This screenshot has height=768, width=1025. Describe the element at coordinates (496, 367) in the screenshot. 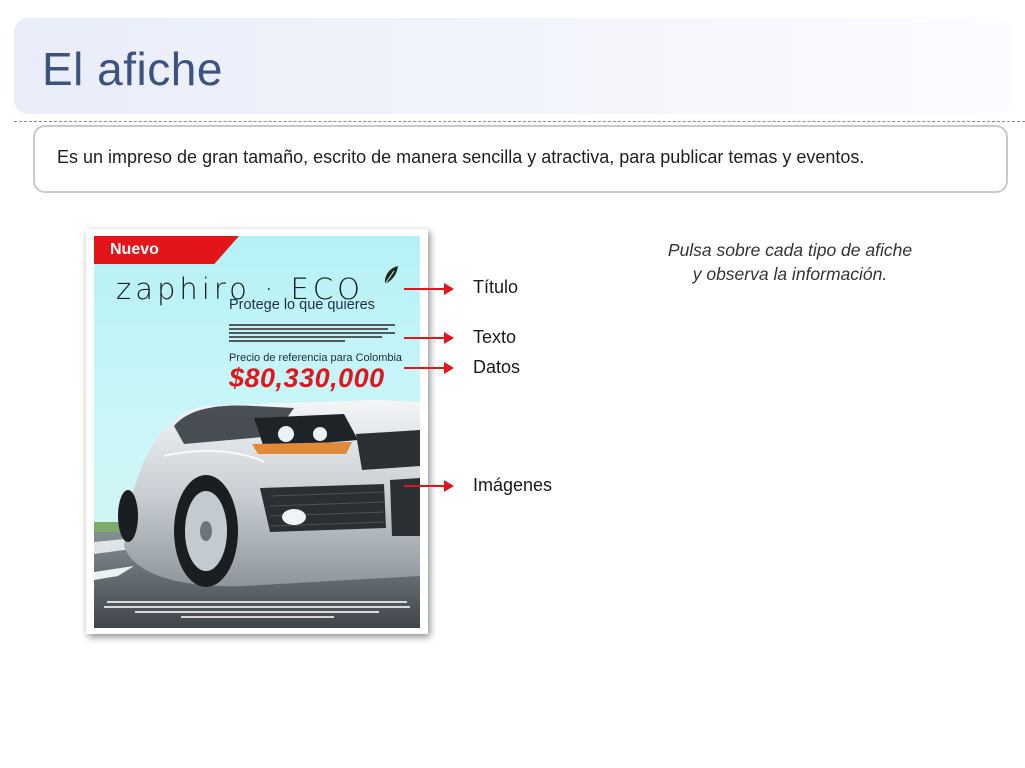

I see `label-data: Datos` at that location.